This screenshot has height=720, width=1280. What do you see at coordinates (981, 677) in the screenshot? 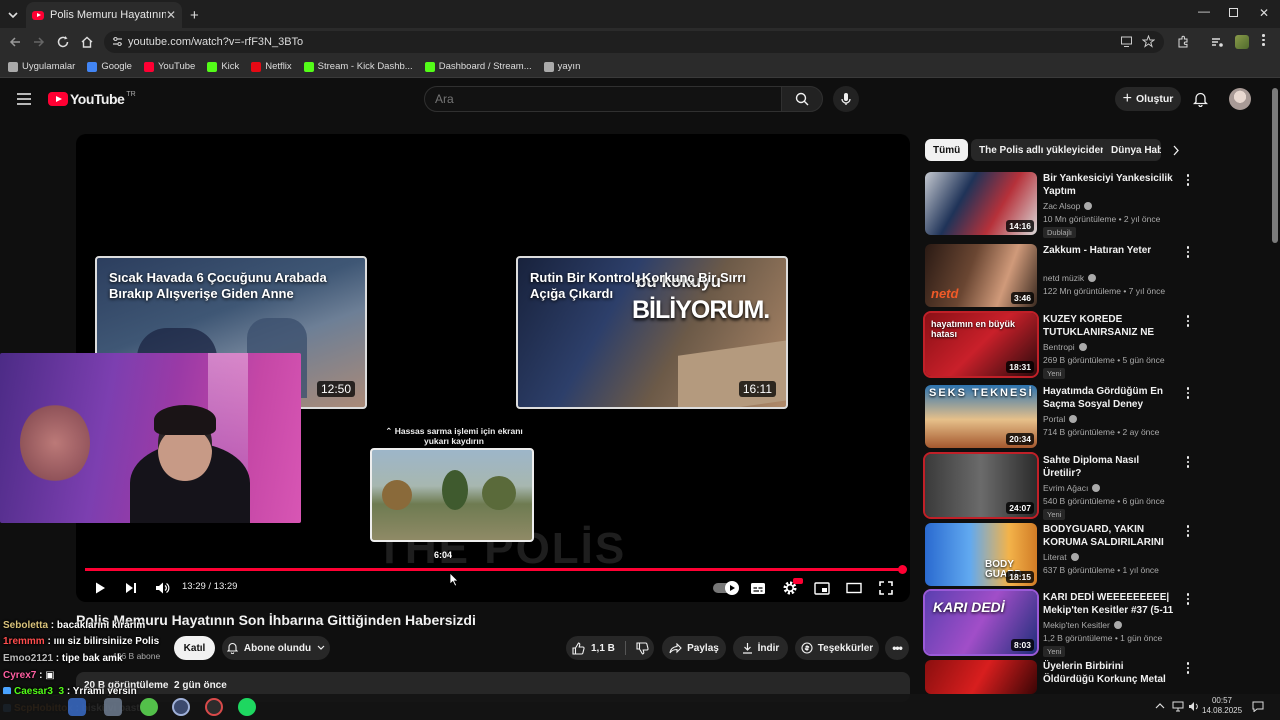
I see `video-thumbnail` at bounding box center [981, 677].